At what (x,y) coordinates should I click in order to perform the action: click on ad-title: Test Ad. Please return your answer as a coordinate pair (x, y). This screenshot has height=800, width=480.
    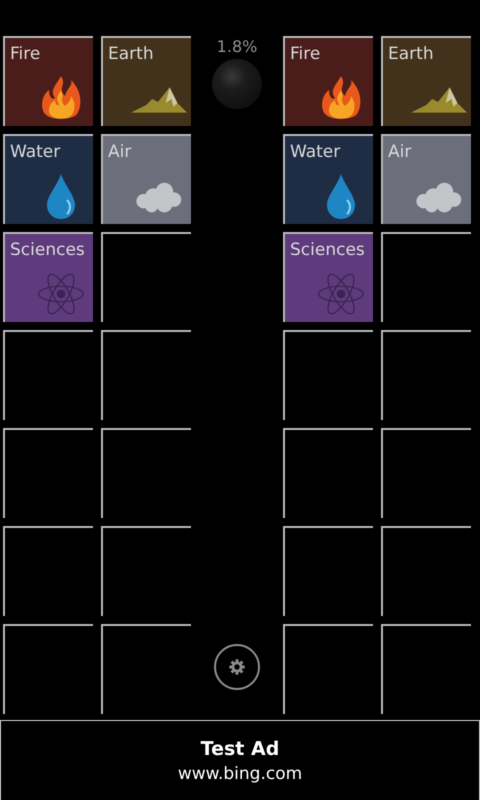
    Looking at the image, I should click on (240, 749).